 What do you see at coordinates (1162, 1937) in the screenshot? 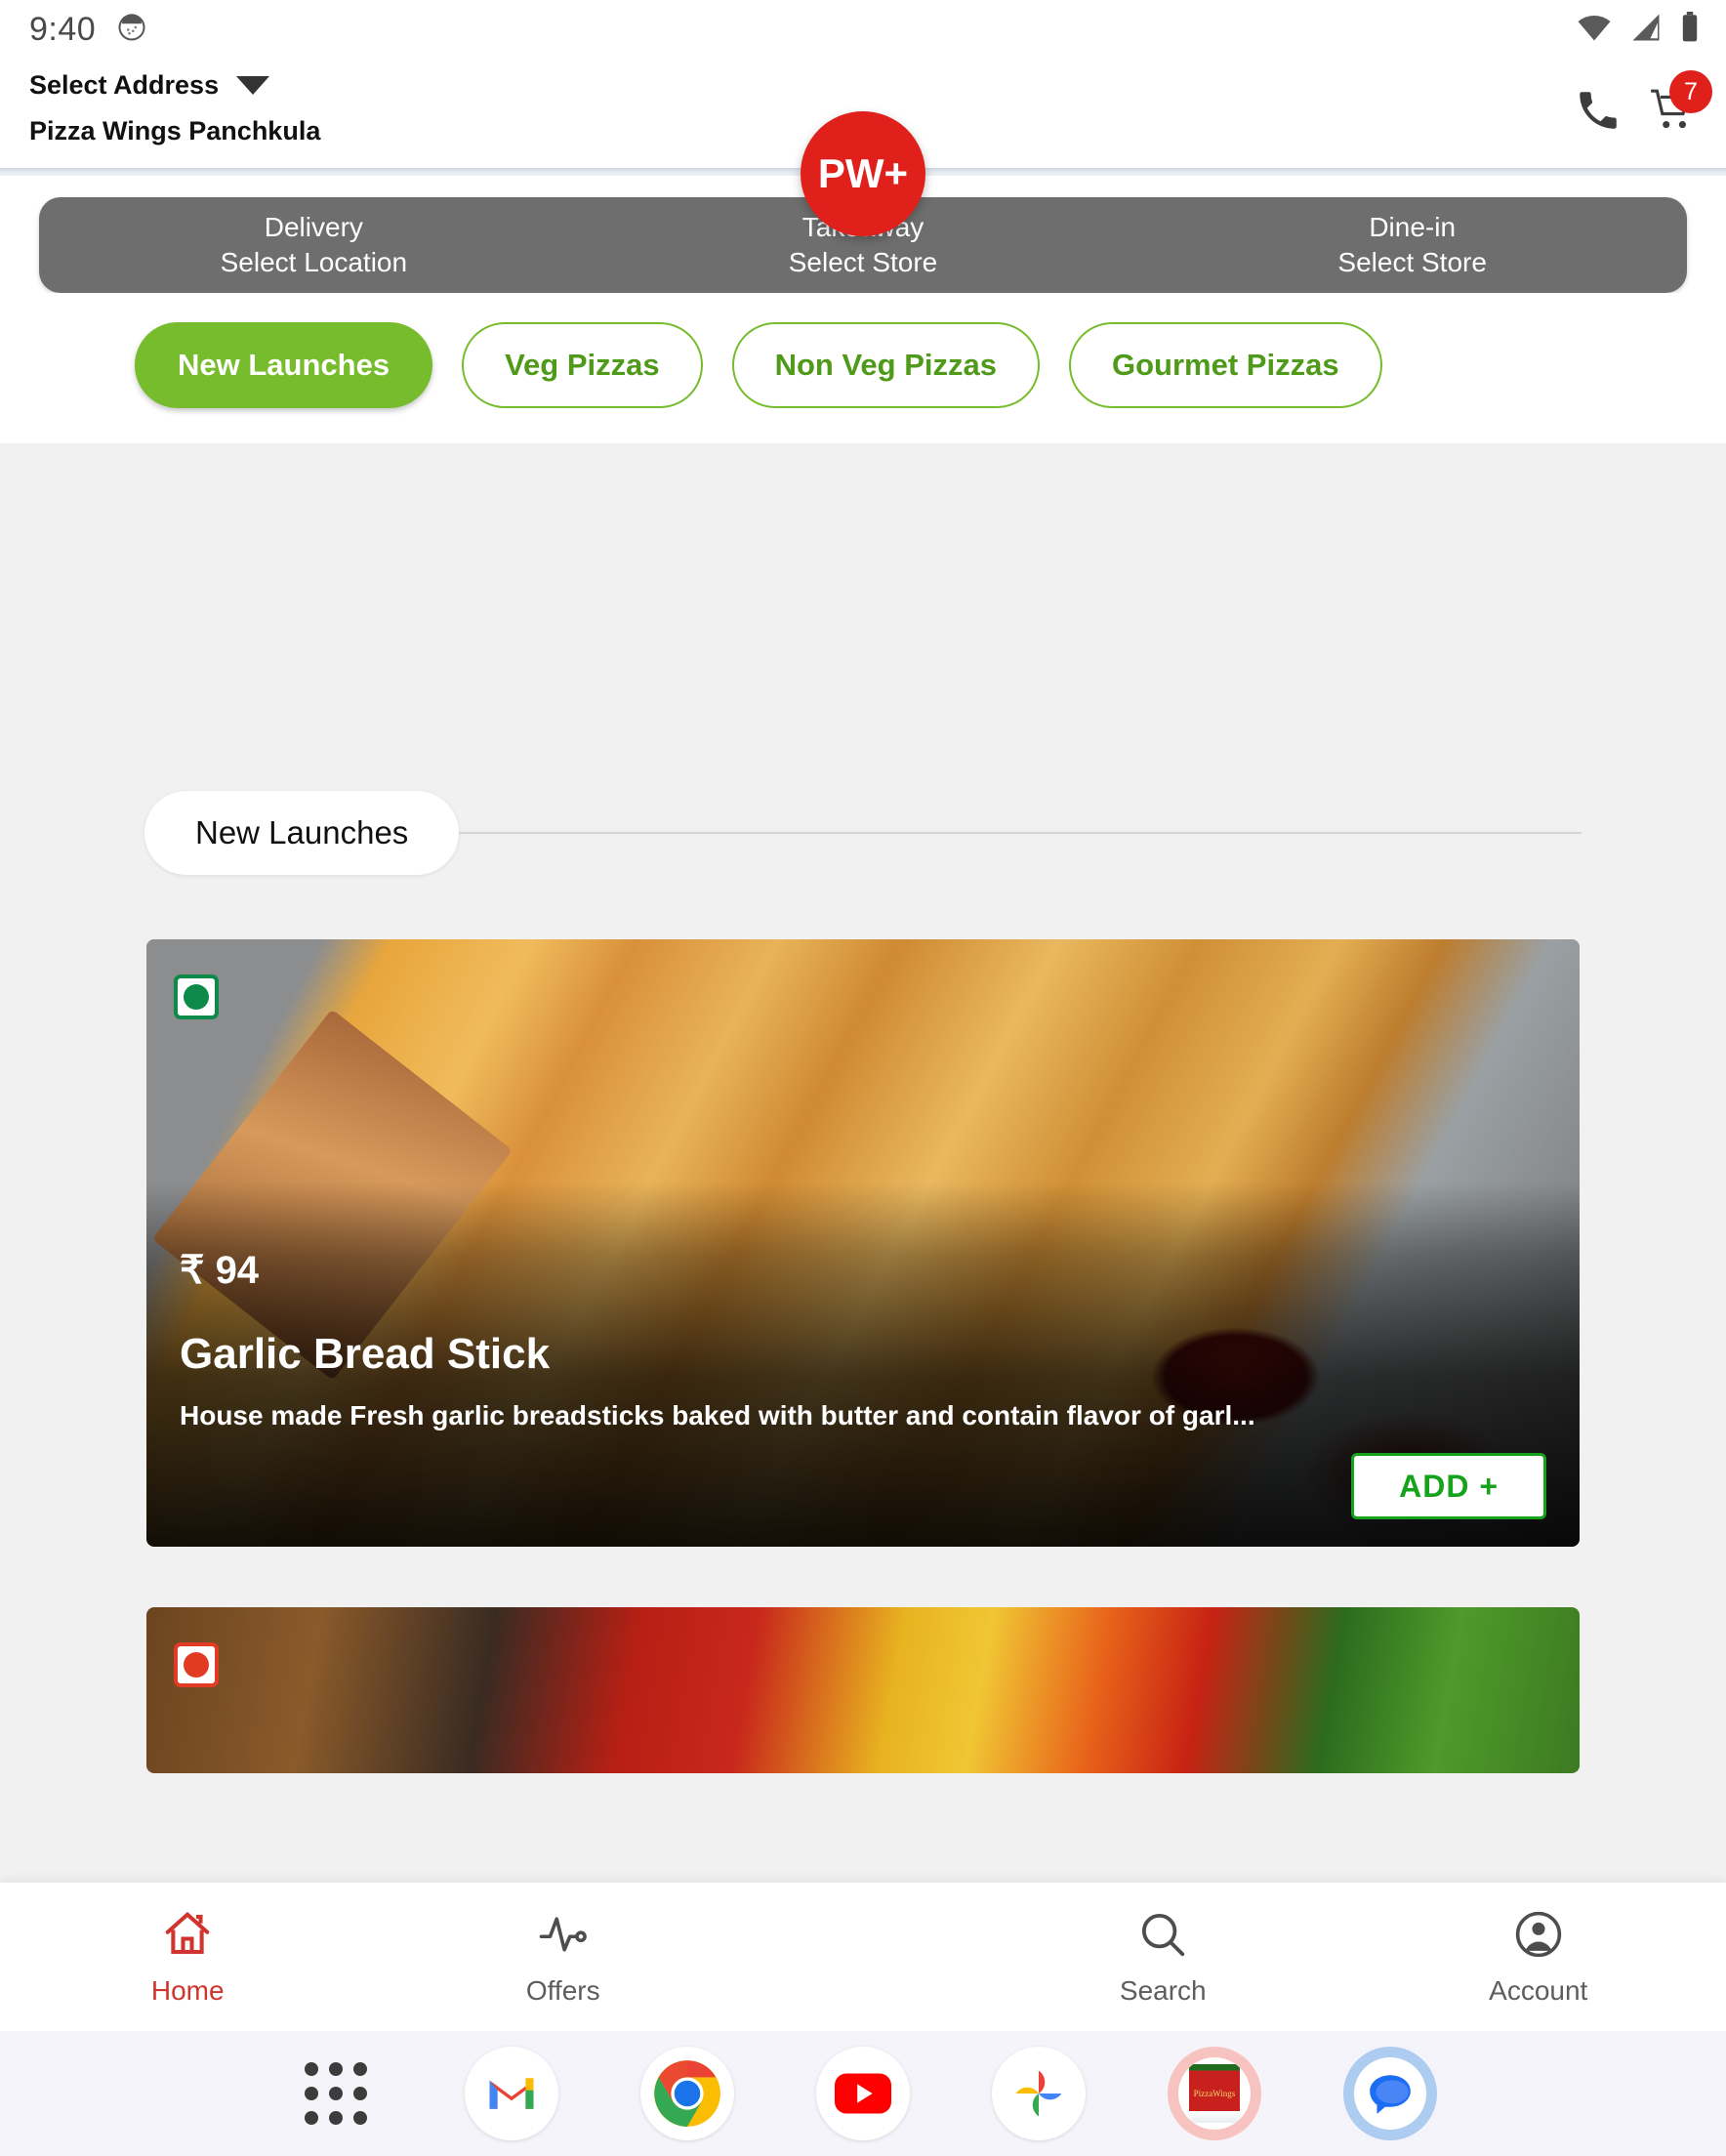
I see `search-icon` at bounding box center [1162, 1937].